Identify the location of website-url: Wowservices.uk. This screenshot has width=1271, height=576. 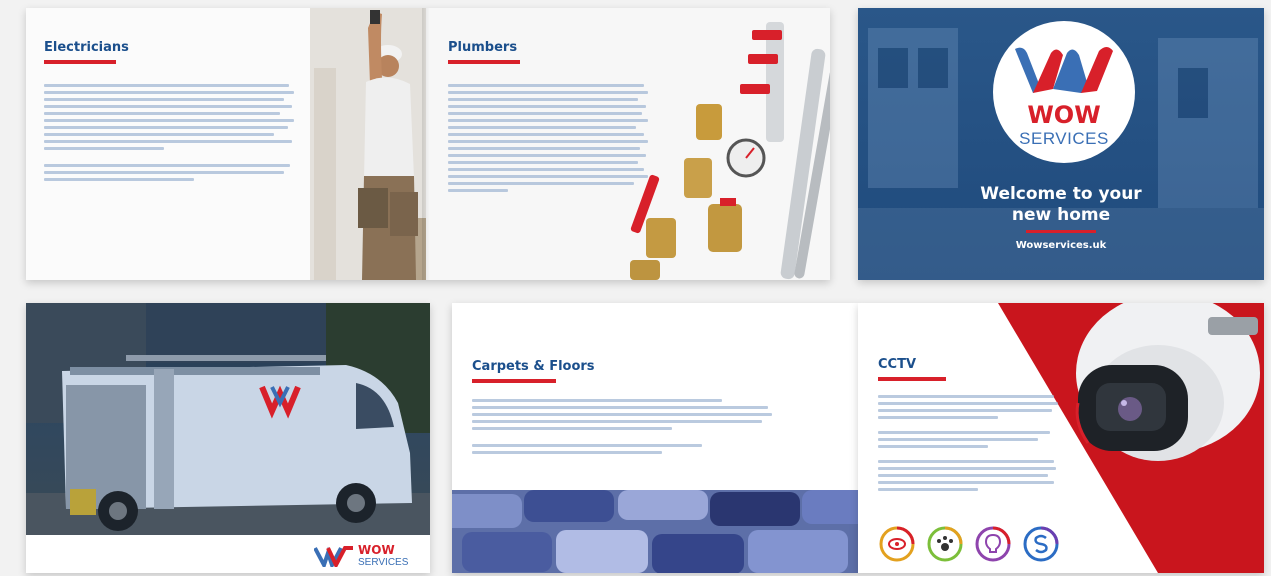
(1061, 245).